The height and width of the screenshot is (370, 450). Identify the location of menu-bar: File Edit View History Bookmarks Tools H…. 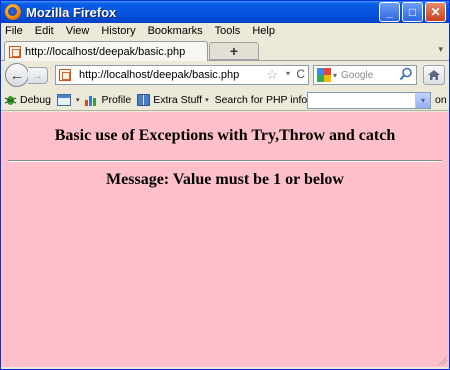
(225, 31).